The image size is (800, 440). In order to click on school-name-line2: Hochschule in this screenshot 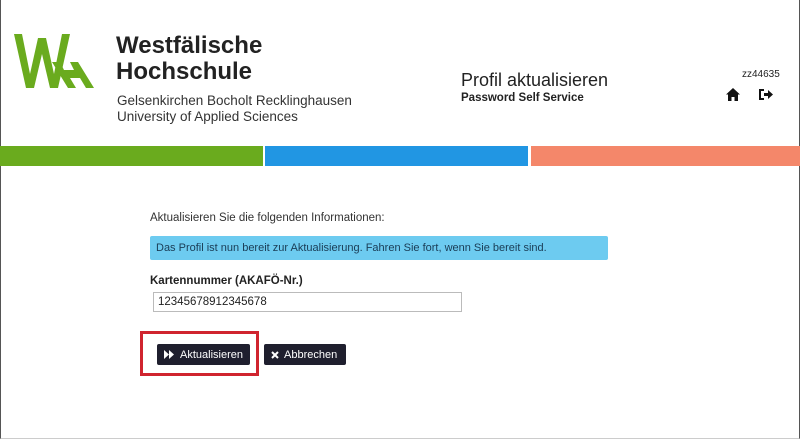, I will do `click(184, 71)`.